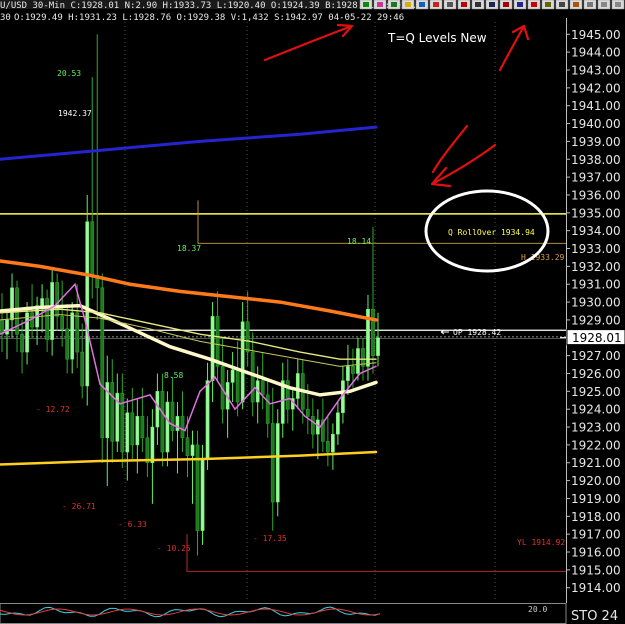 This screenshot has width=625, height=624. What do you see at coordinates (596, 410) in the screenshot?
I see `price-tick-label: 1924.00` at bounding box center [596, 410].